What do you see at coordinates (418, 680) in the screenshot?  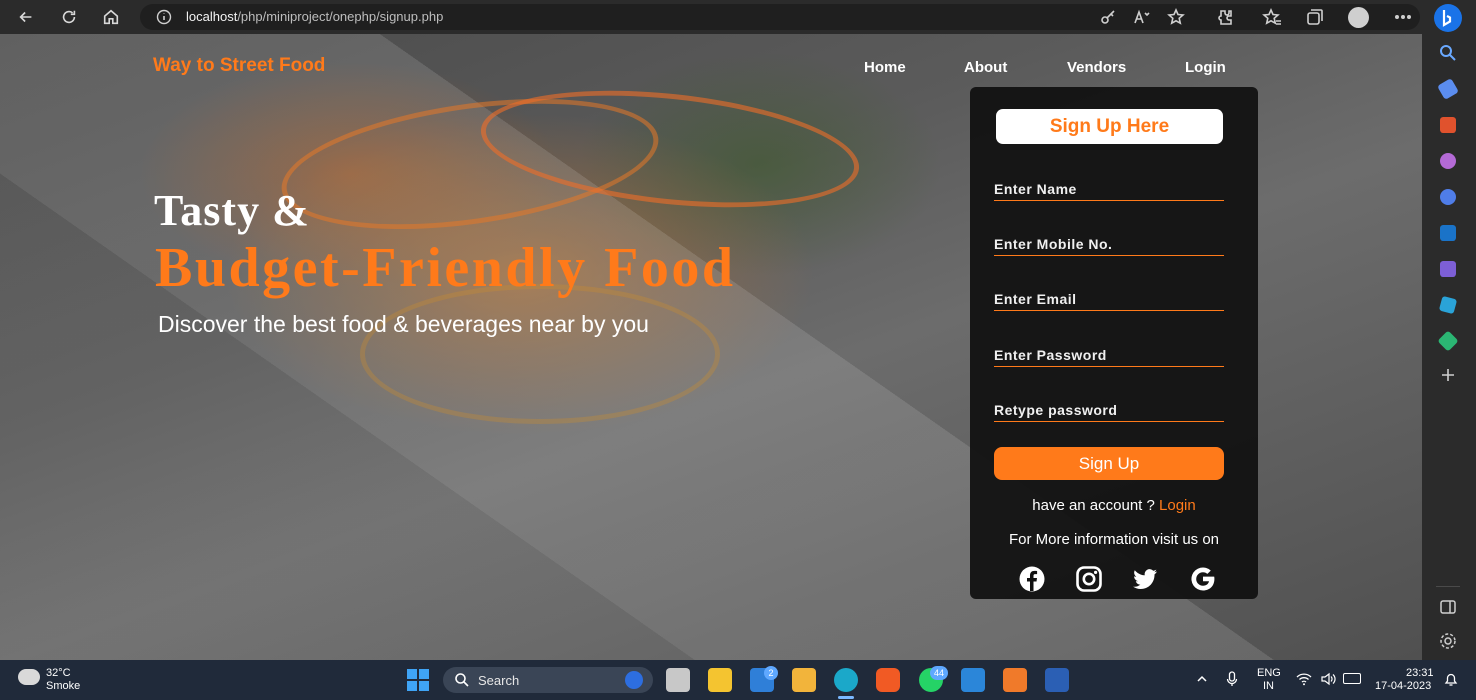 I see `windows-start-icon` at bounding box center [418, 680].